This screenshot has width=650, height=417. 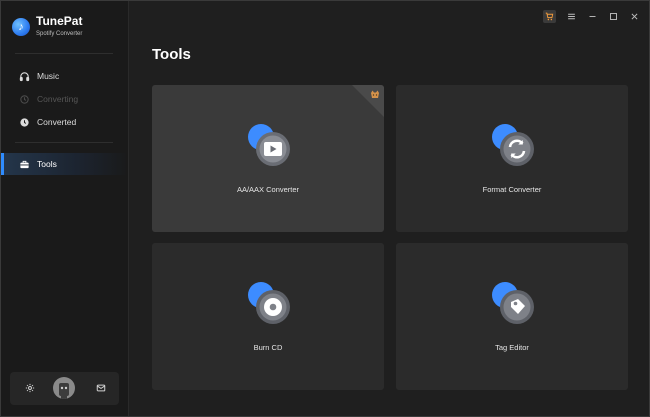 I want to click on tool-card-label: AA/AAX Converter, so click(x=268, y=189).